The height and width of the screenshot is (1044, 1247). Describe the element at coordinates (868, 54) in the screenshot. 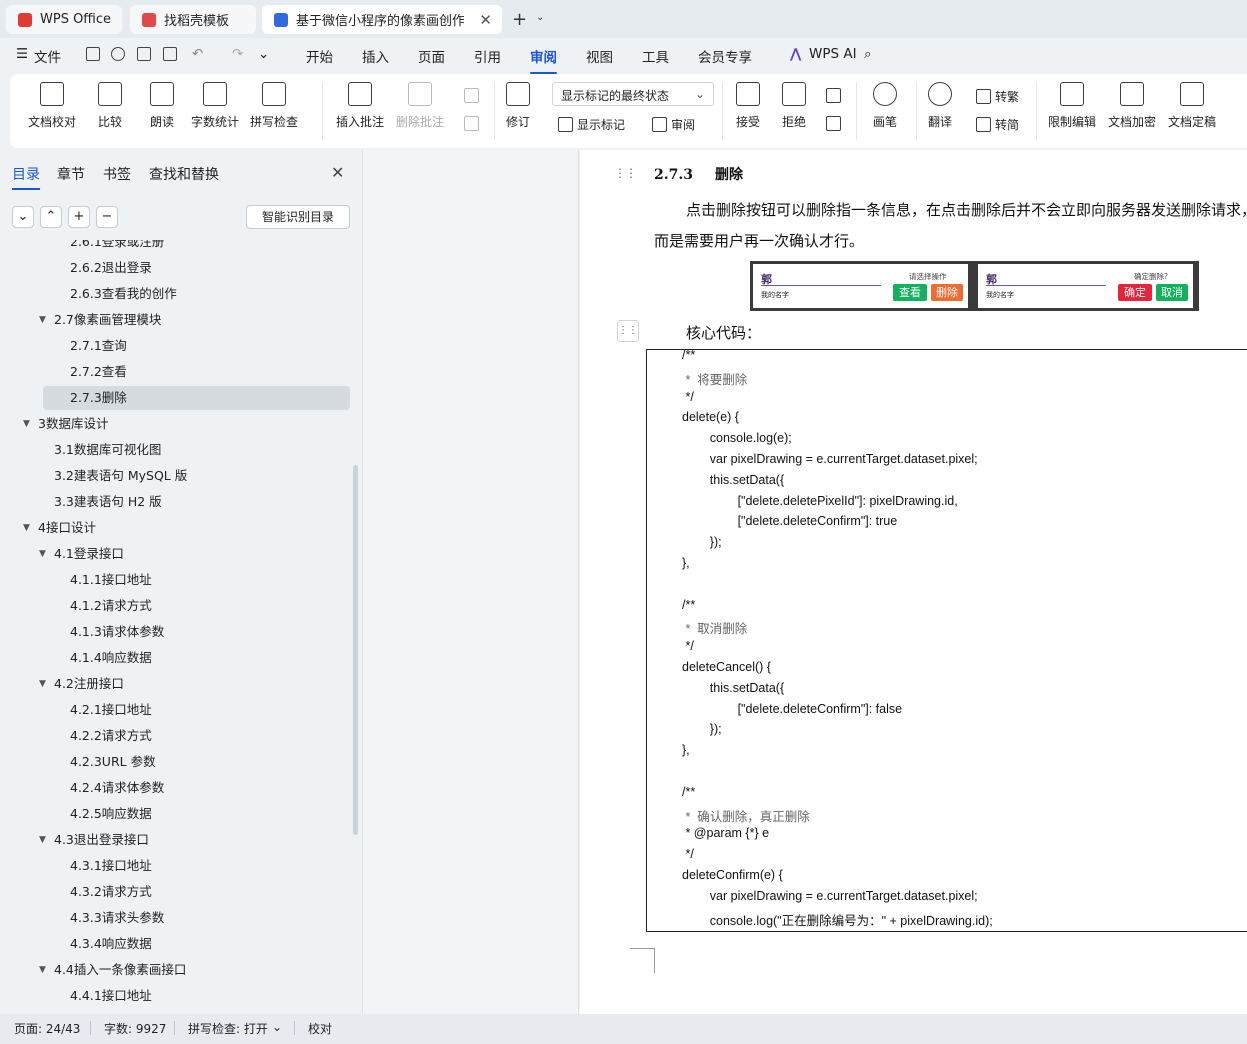

I see `search-icon: ⌕` at that location.